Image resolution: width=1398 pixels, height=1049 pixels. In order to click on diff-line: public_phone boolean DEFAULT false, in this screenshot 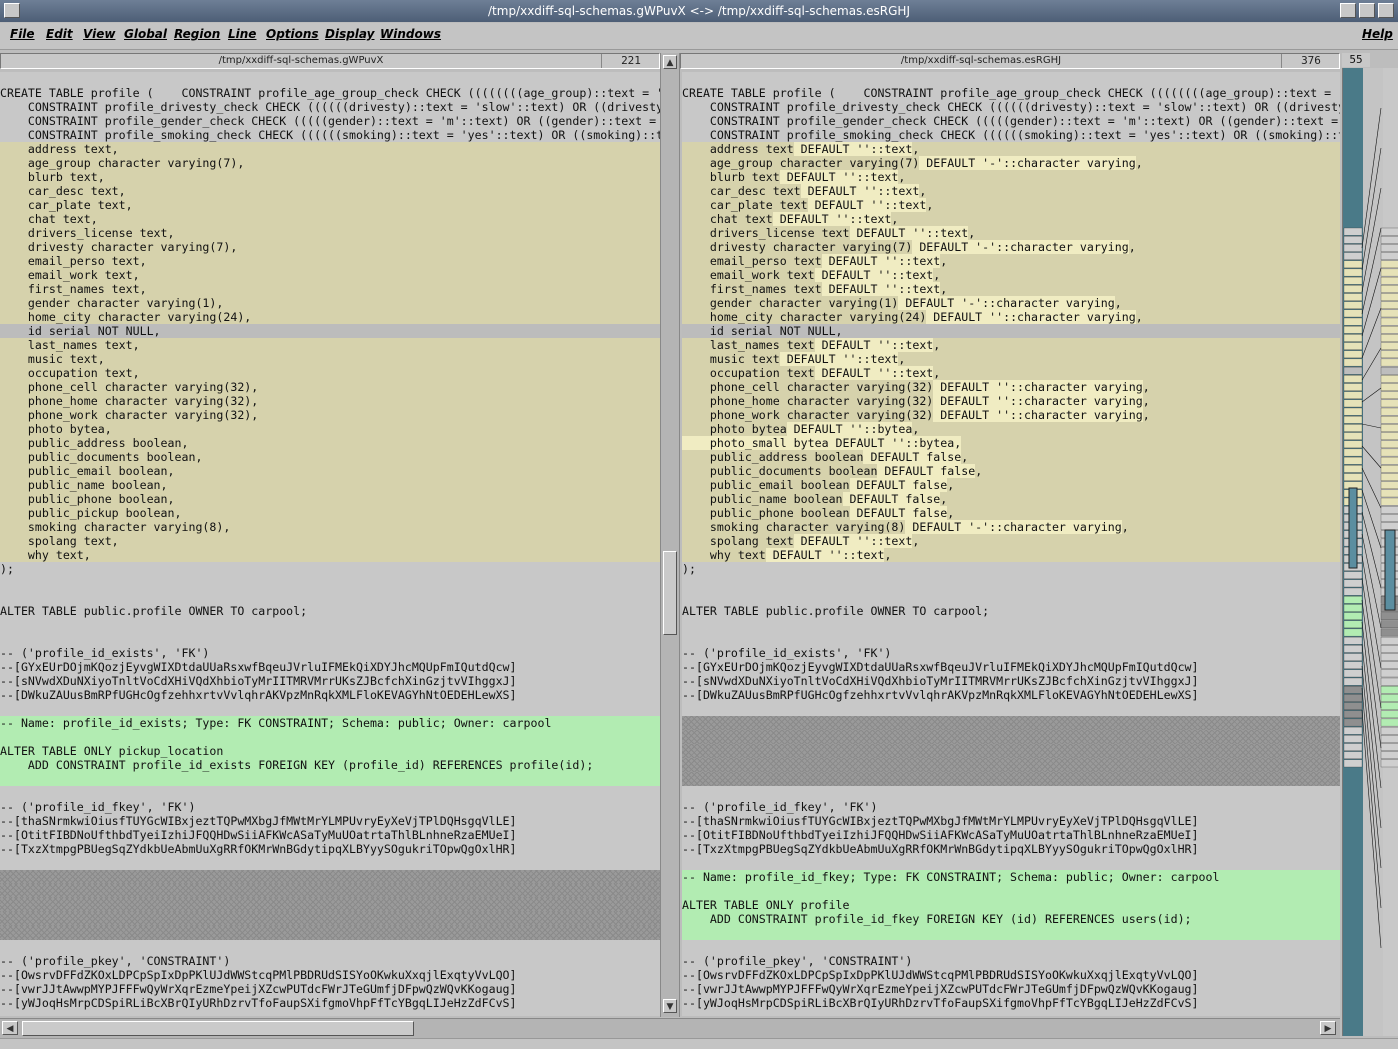, I will do `click(1011, 513)`.